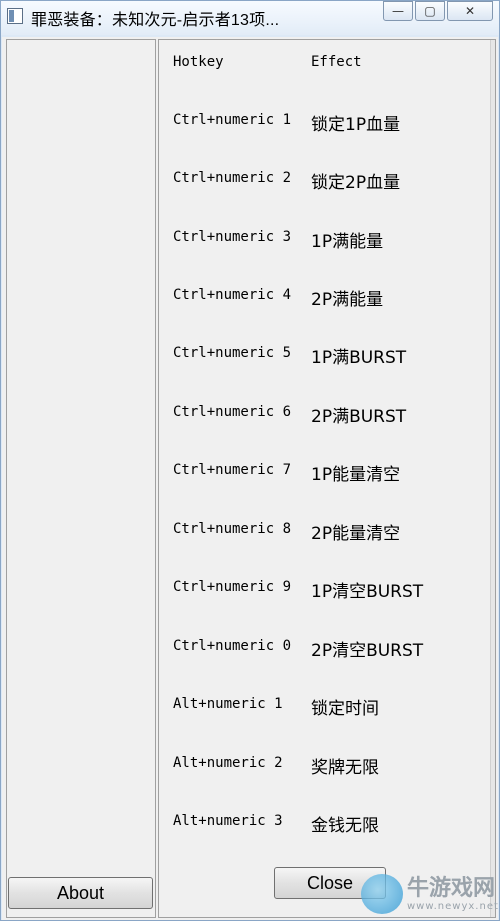 This screenshot has width=500, height=921. What do you see at coordinates (228, 704) in the screenshot?
I see `hotkey-label: Alt+numeric 1` at bounding box center [228, 704].